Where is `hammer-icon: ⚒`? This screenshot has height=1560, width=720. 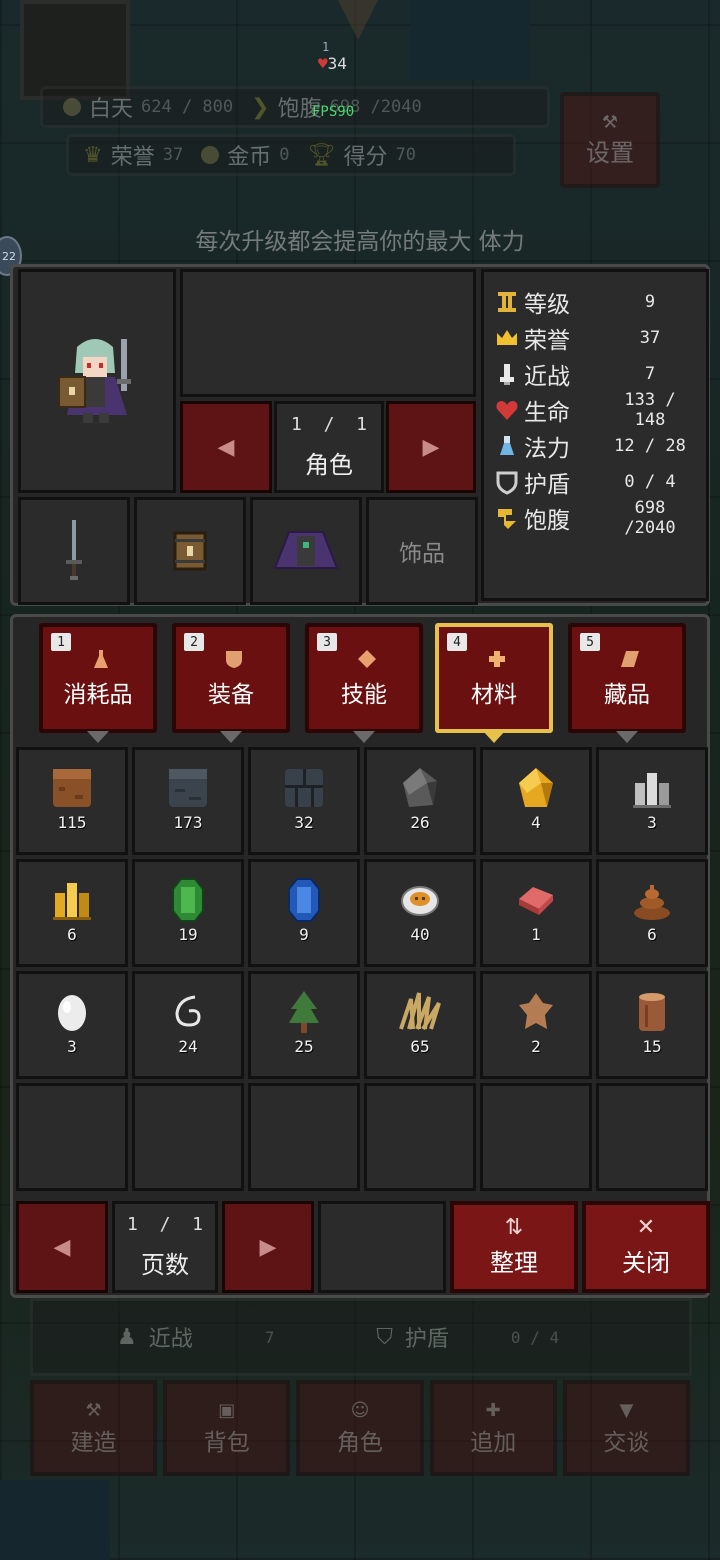
hammer-icon: ⚒ is located at coordinates (93, 1410).